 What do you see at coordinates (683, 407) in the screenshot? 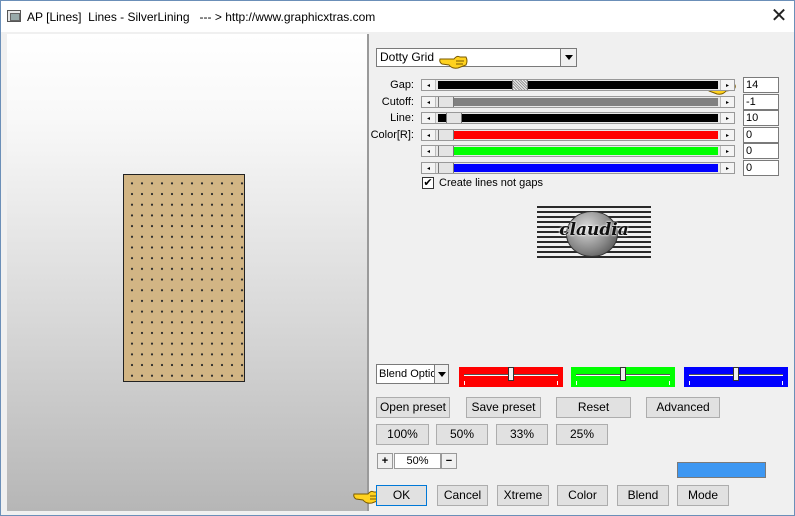
I see `advanced-button: Advanced` at bounding box center [683, 407].